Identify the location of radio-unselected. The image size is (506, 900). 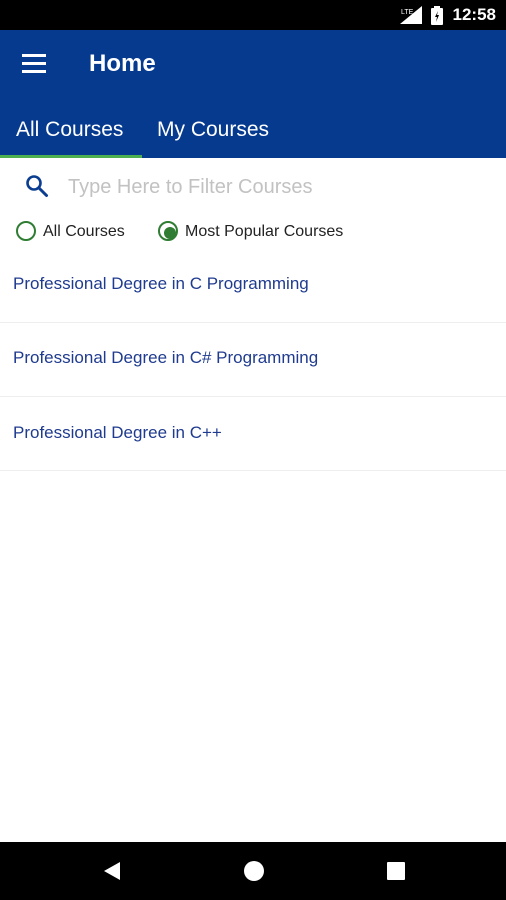
(26, 231).